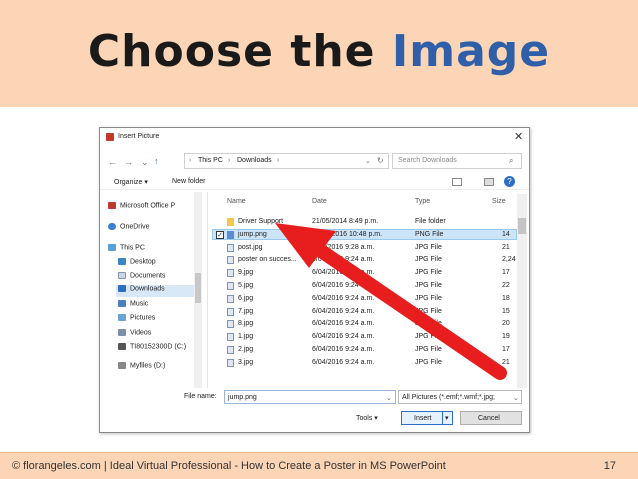 The height and width of the screenshot is (479, 638). Describe the element at coordinates (489, 182) in the screenshot. I see `preview-pane-icon` at that location.